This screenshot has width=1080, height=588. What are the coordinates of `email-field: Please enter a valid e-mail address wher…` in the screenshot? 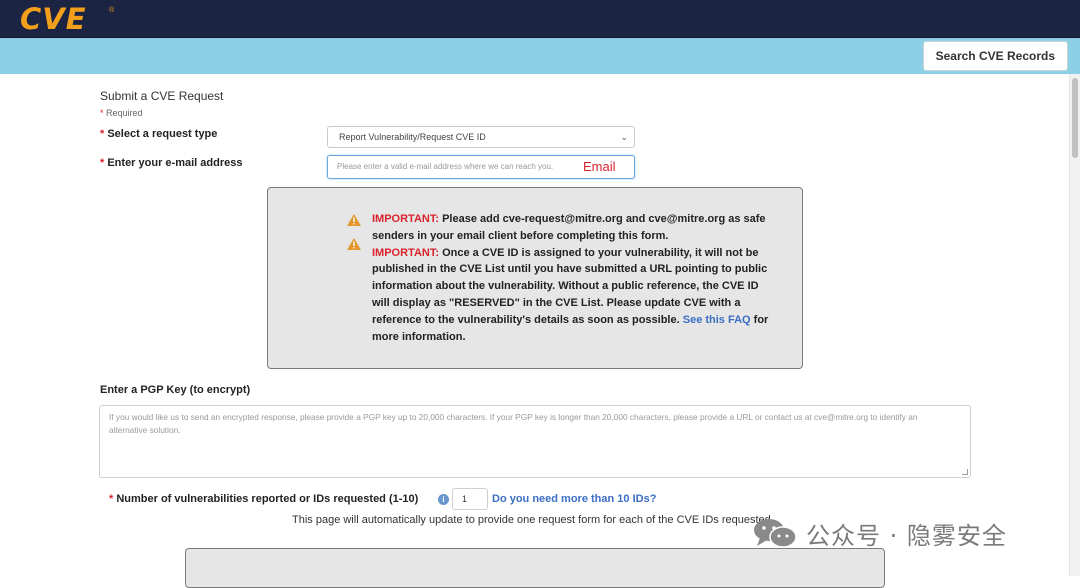 It's located at (481, 167).